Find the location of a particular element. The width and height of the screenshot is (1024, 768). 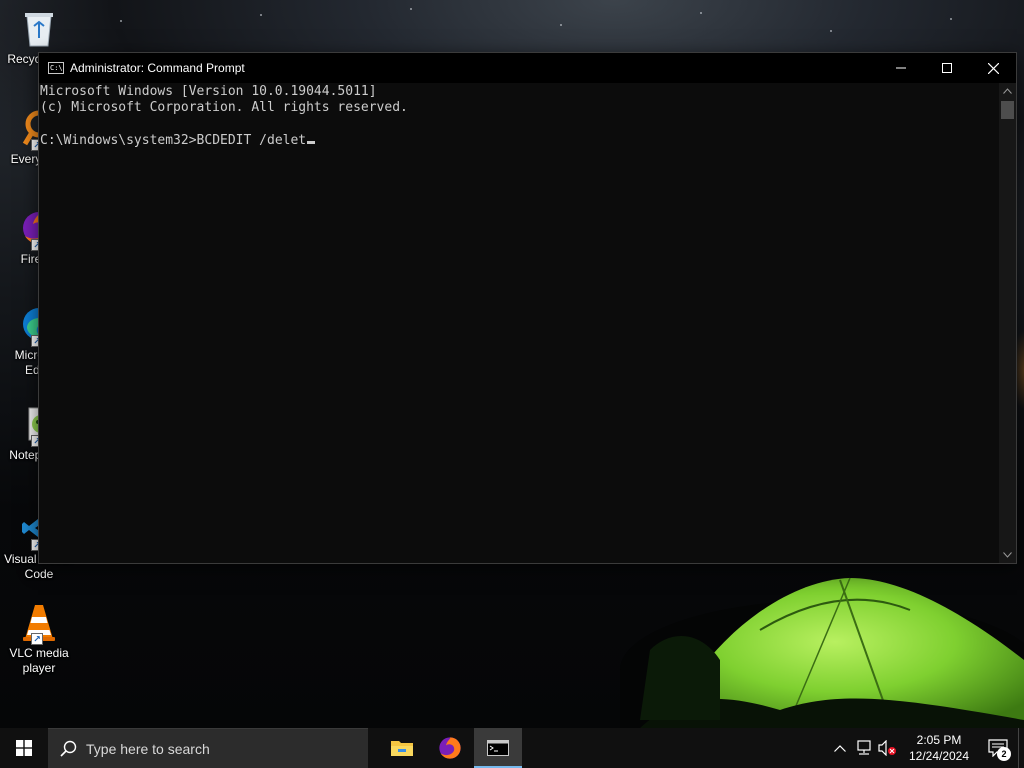

tray-overflow-button is located at coordinates (840, 748).